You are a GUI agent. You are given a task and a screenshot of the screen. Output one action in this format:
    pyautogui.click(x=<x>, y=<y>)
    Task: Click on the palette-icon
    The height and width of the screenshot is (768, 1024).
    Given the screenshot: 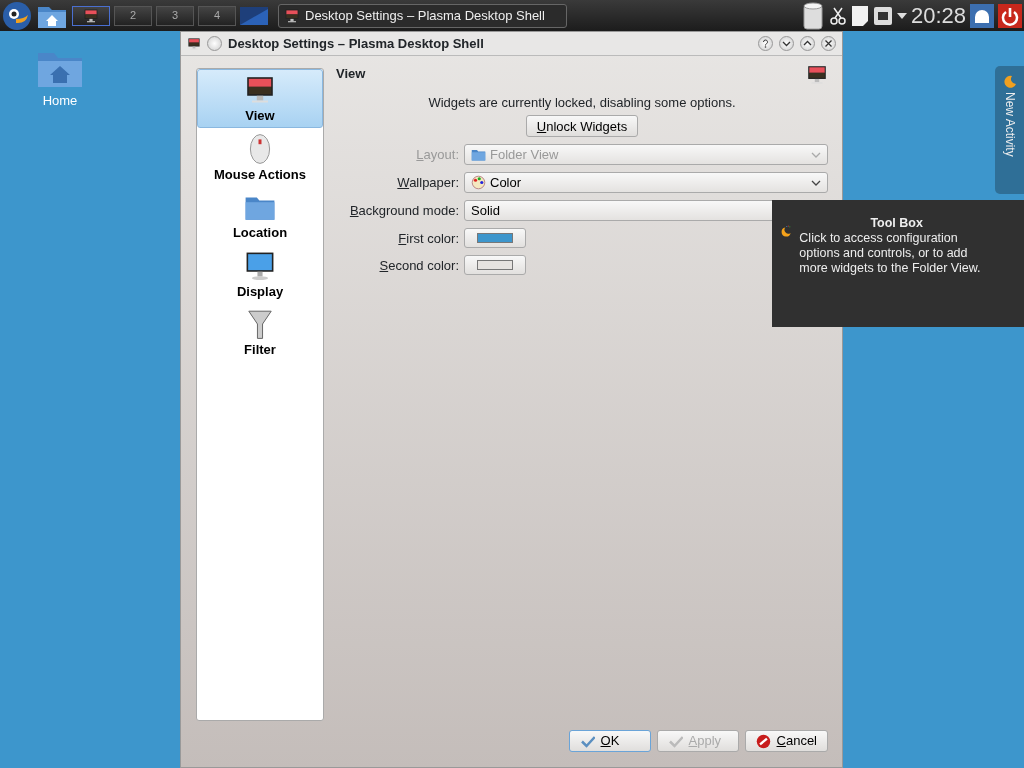 What is the action you would take?
    pyautogui.click(x=478, y=183)
    